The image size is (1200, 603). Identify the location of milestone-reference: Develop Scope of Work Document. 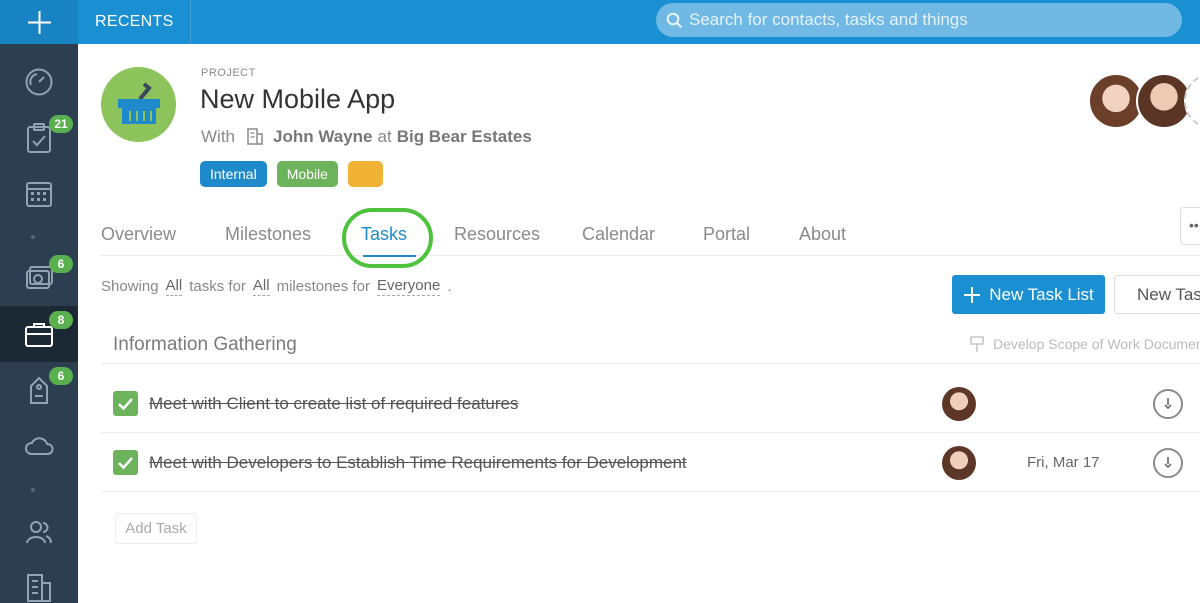
(1084, 344).